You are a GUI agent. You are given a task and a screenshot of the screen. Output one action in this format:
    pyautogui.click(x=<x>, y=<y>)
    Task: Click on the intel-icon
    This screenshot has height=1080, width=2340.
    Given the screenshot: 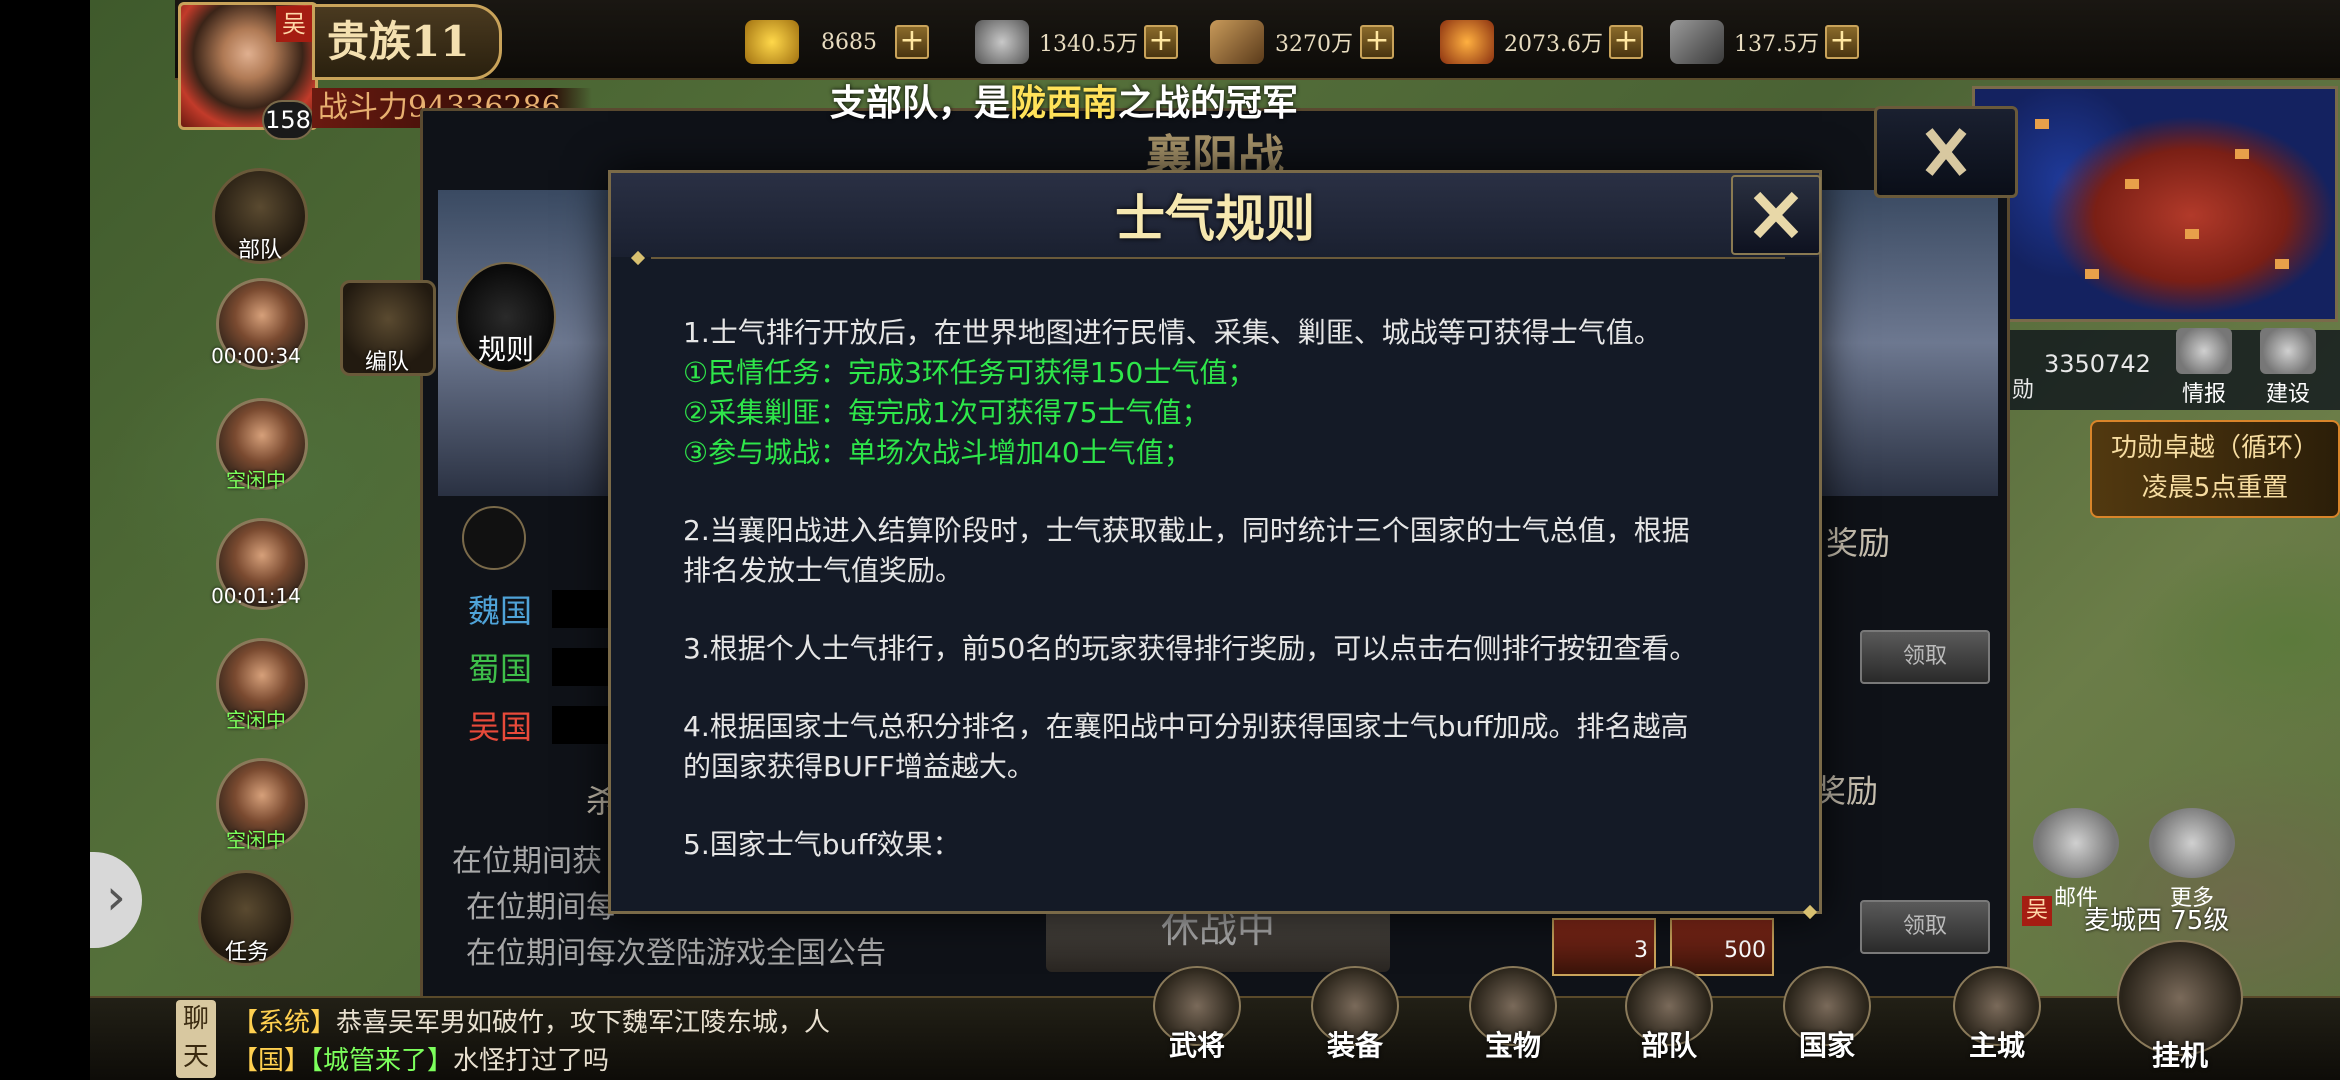 What is the action you would take?
    pyautogui.click(x=2204, y=351)
    